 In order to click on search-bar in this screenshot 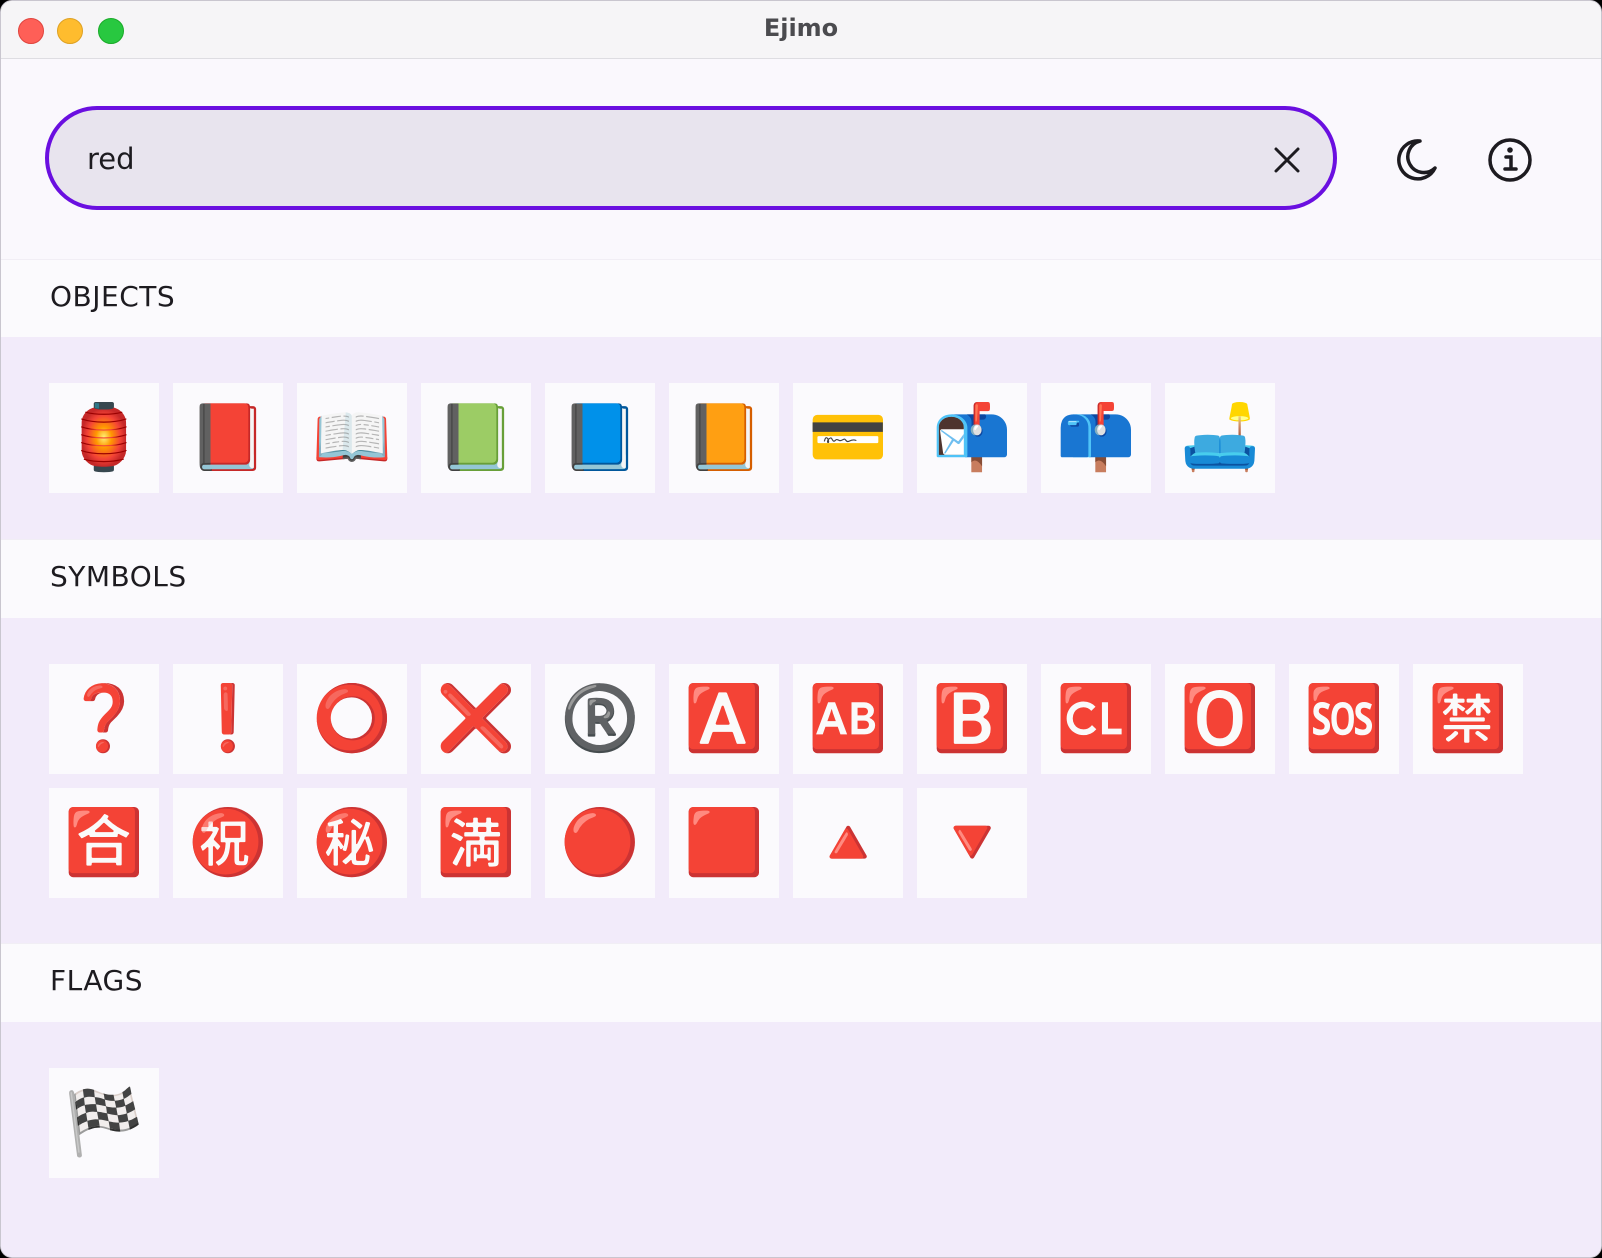, I will do `click(691, 158)`.